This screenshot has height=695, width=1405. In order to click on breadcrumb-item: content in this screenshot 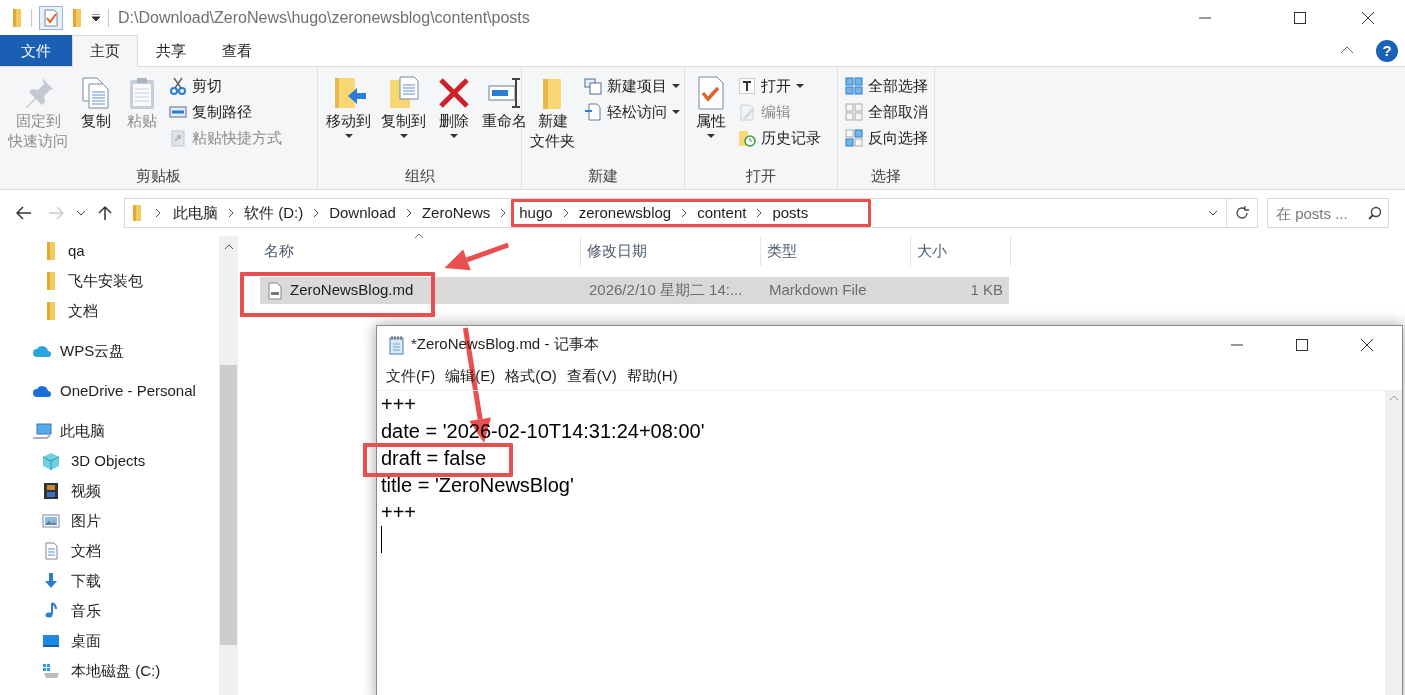, I will do `click(722, 213)`.